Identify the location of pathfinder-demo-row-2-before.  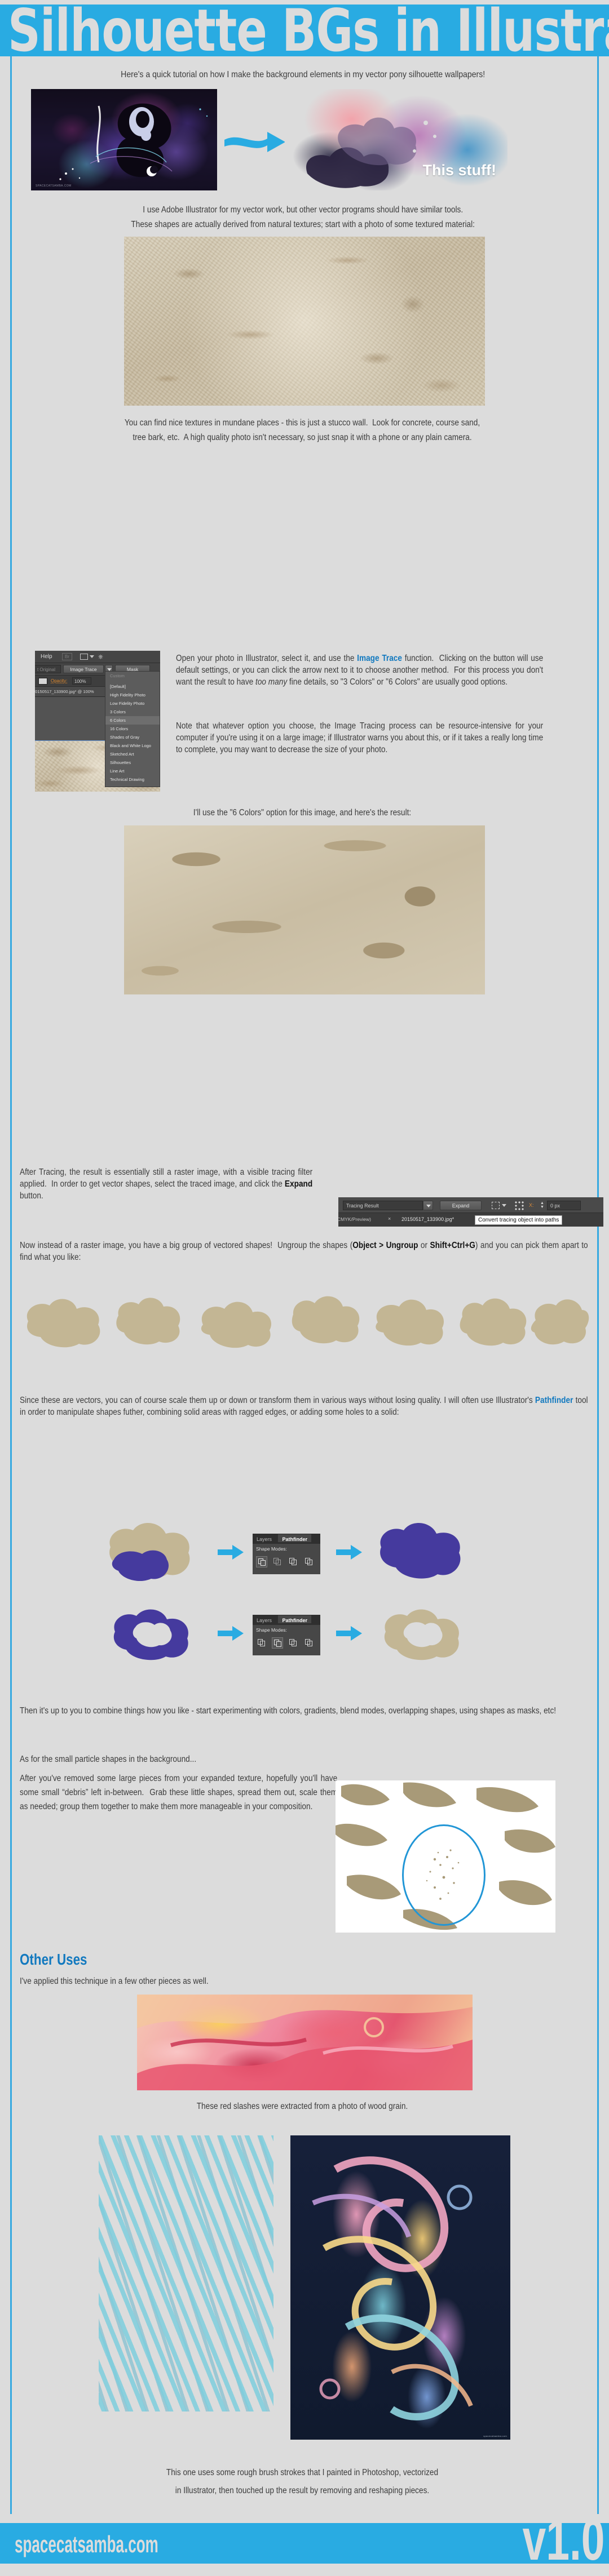
(151, 1634).